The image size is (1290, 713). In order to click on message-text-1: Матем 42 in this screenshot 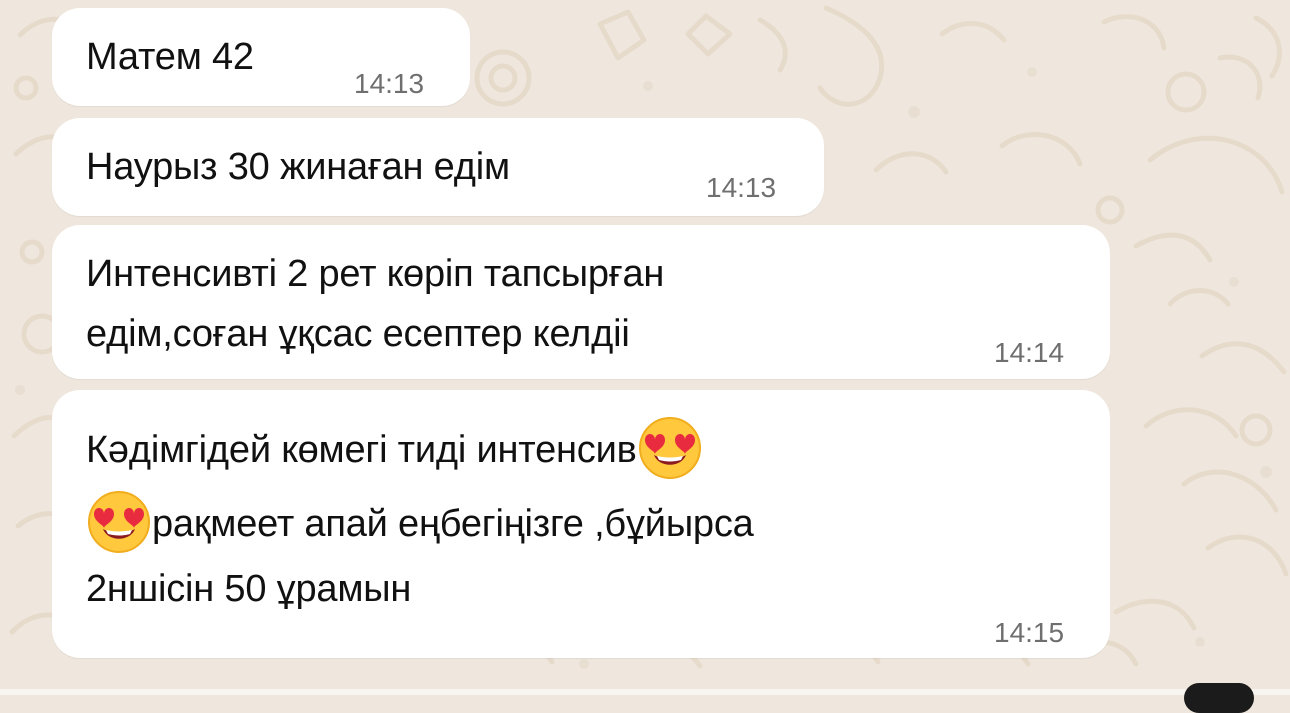, I will do `click(170, 57)`.